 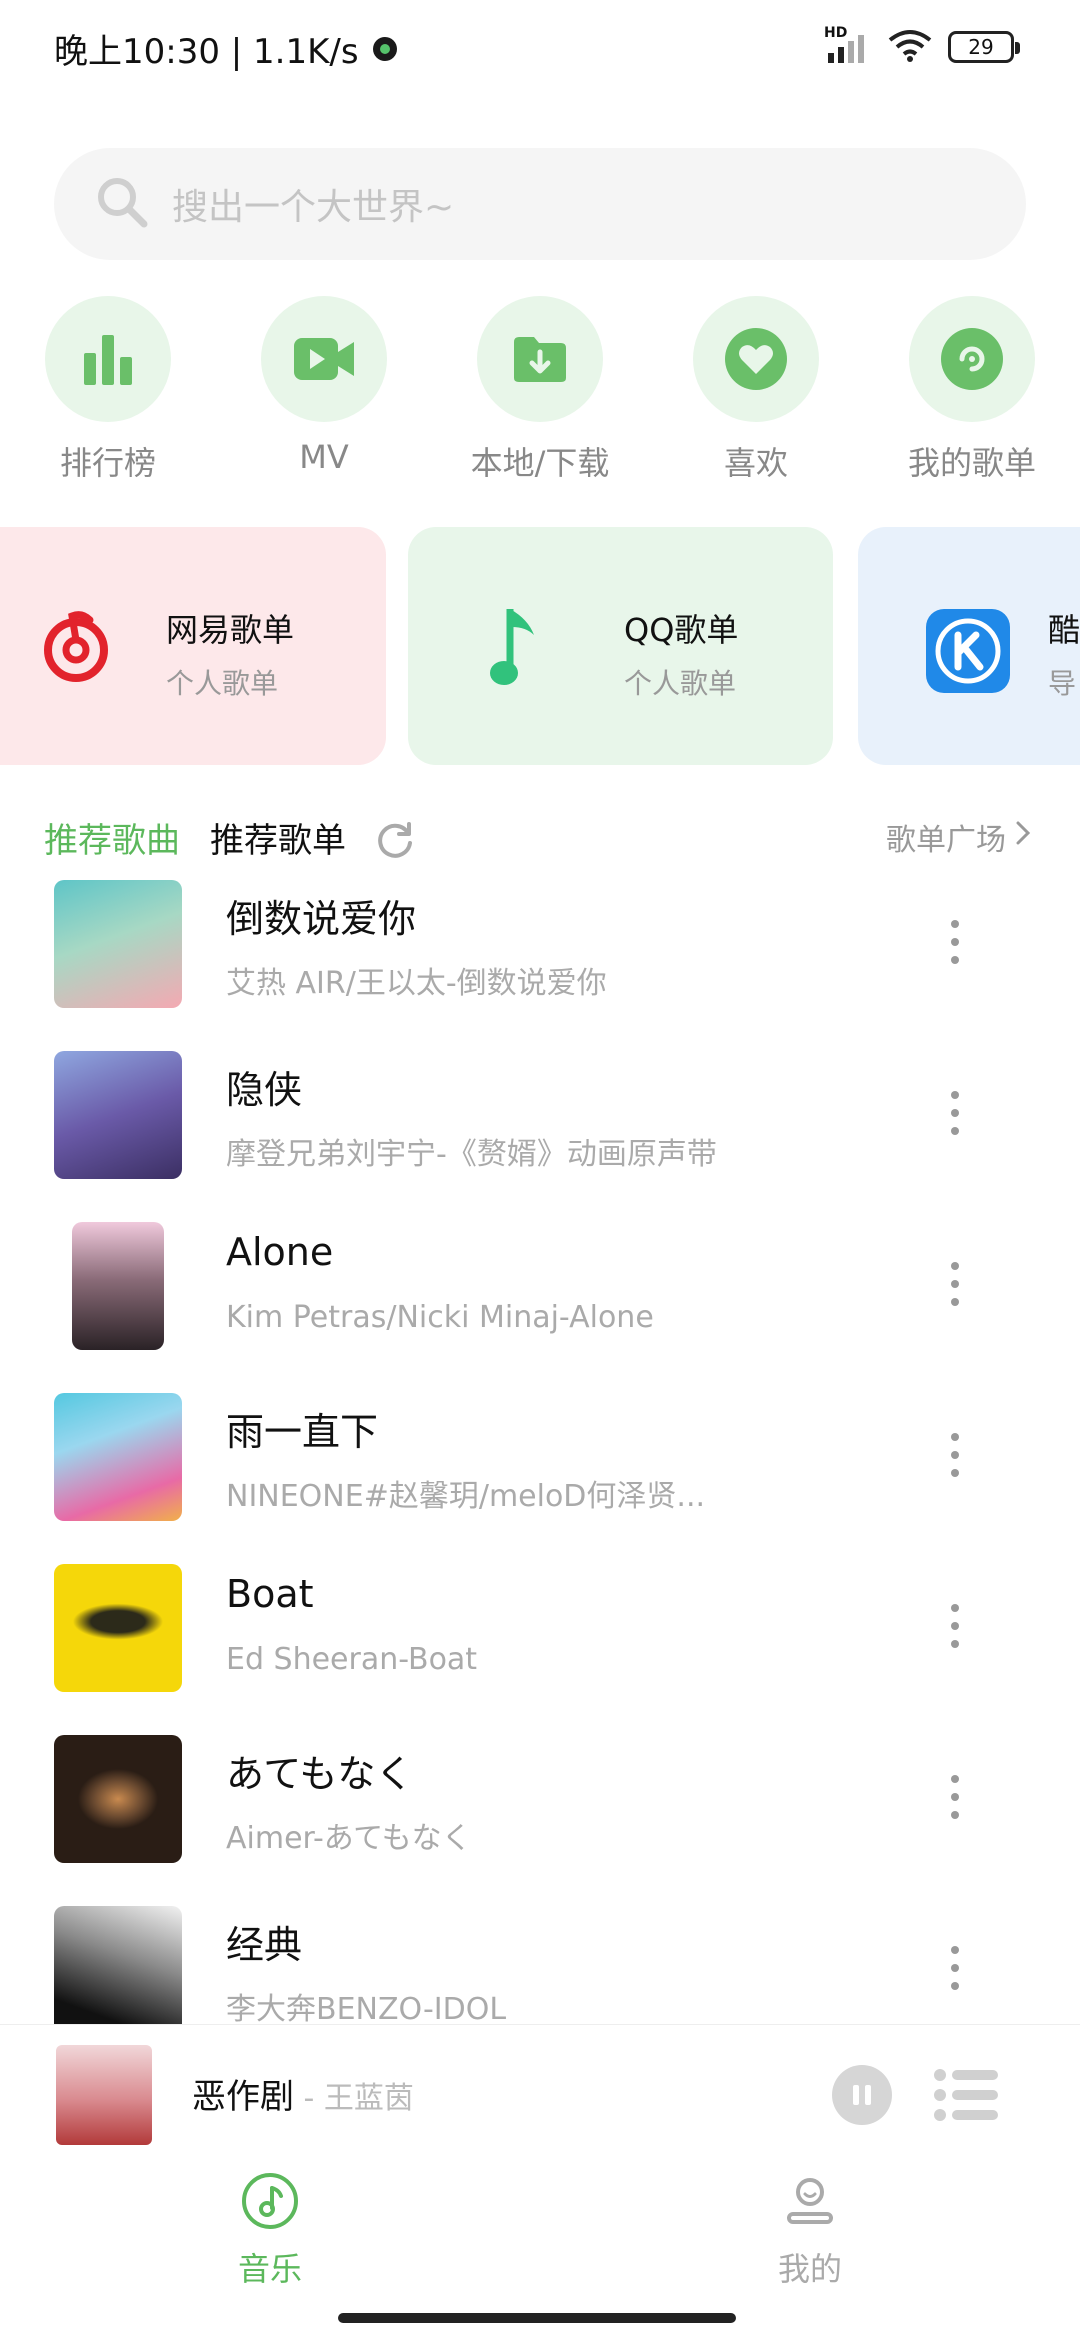 I want to click on card-netease-playlist: 网易歌单 个人歌单, so click(x=193, y=646).